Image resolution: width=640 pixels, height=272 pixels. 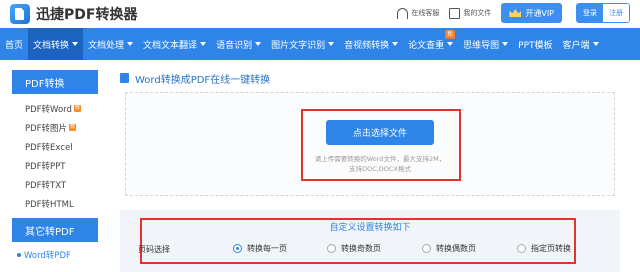 I want to click on sidebar-item-label: PDF转TXT, so click(x=46, y=185).